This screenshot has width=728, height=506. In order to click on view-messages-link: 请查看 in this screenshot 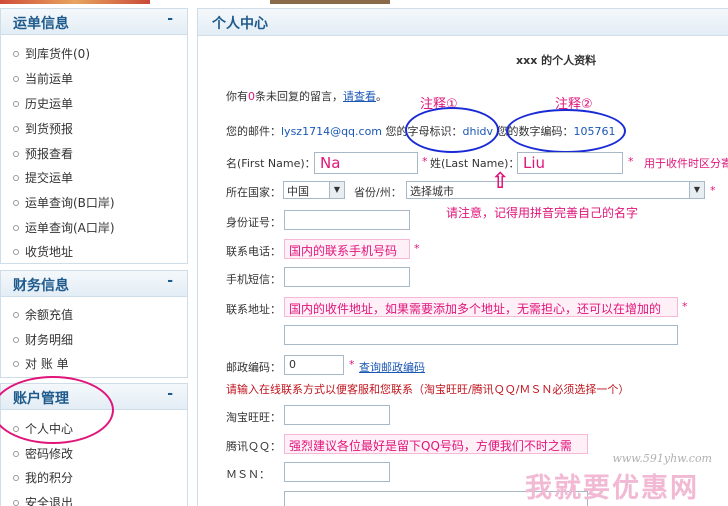, I will do `click(359, 96)`.